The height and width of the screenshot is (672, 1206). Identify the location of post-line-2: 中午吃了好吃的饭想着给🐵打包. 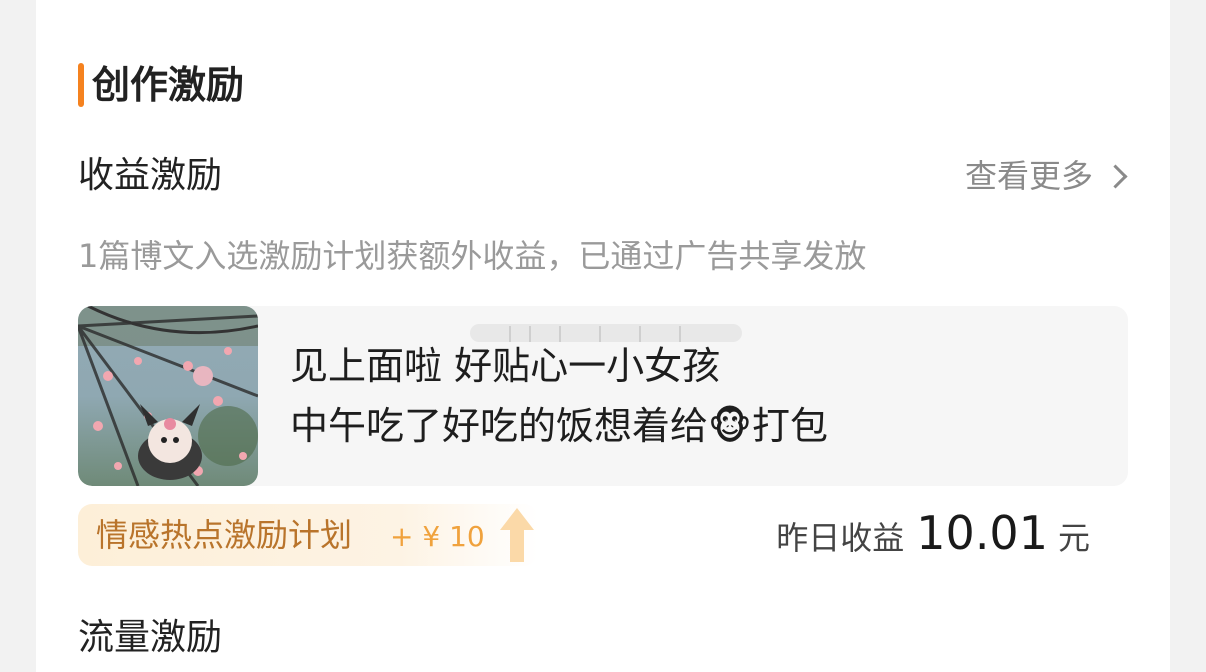
(559, 426).